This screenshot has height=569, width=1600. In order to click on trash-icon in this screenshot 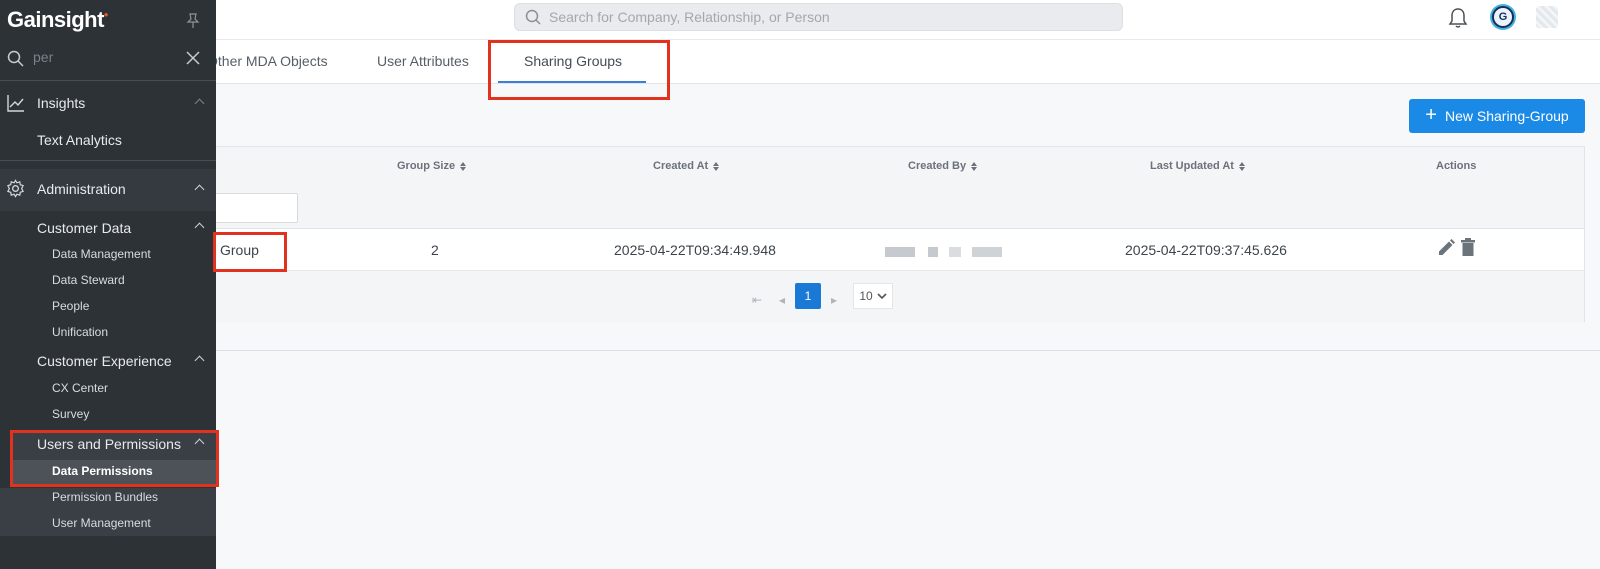, I will do `click(1468, 248)`.